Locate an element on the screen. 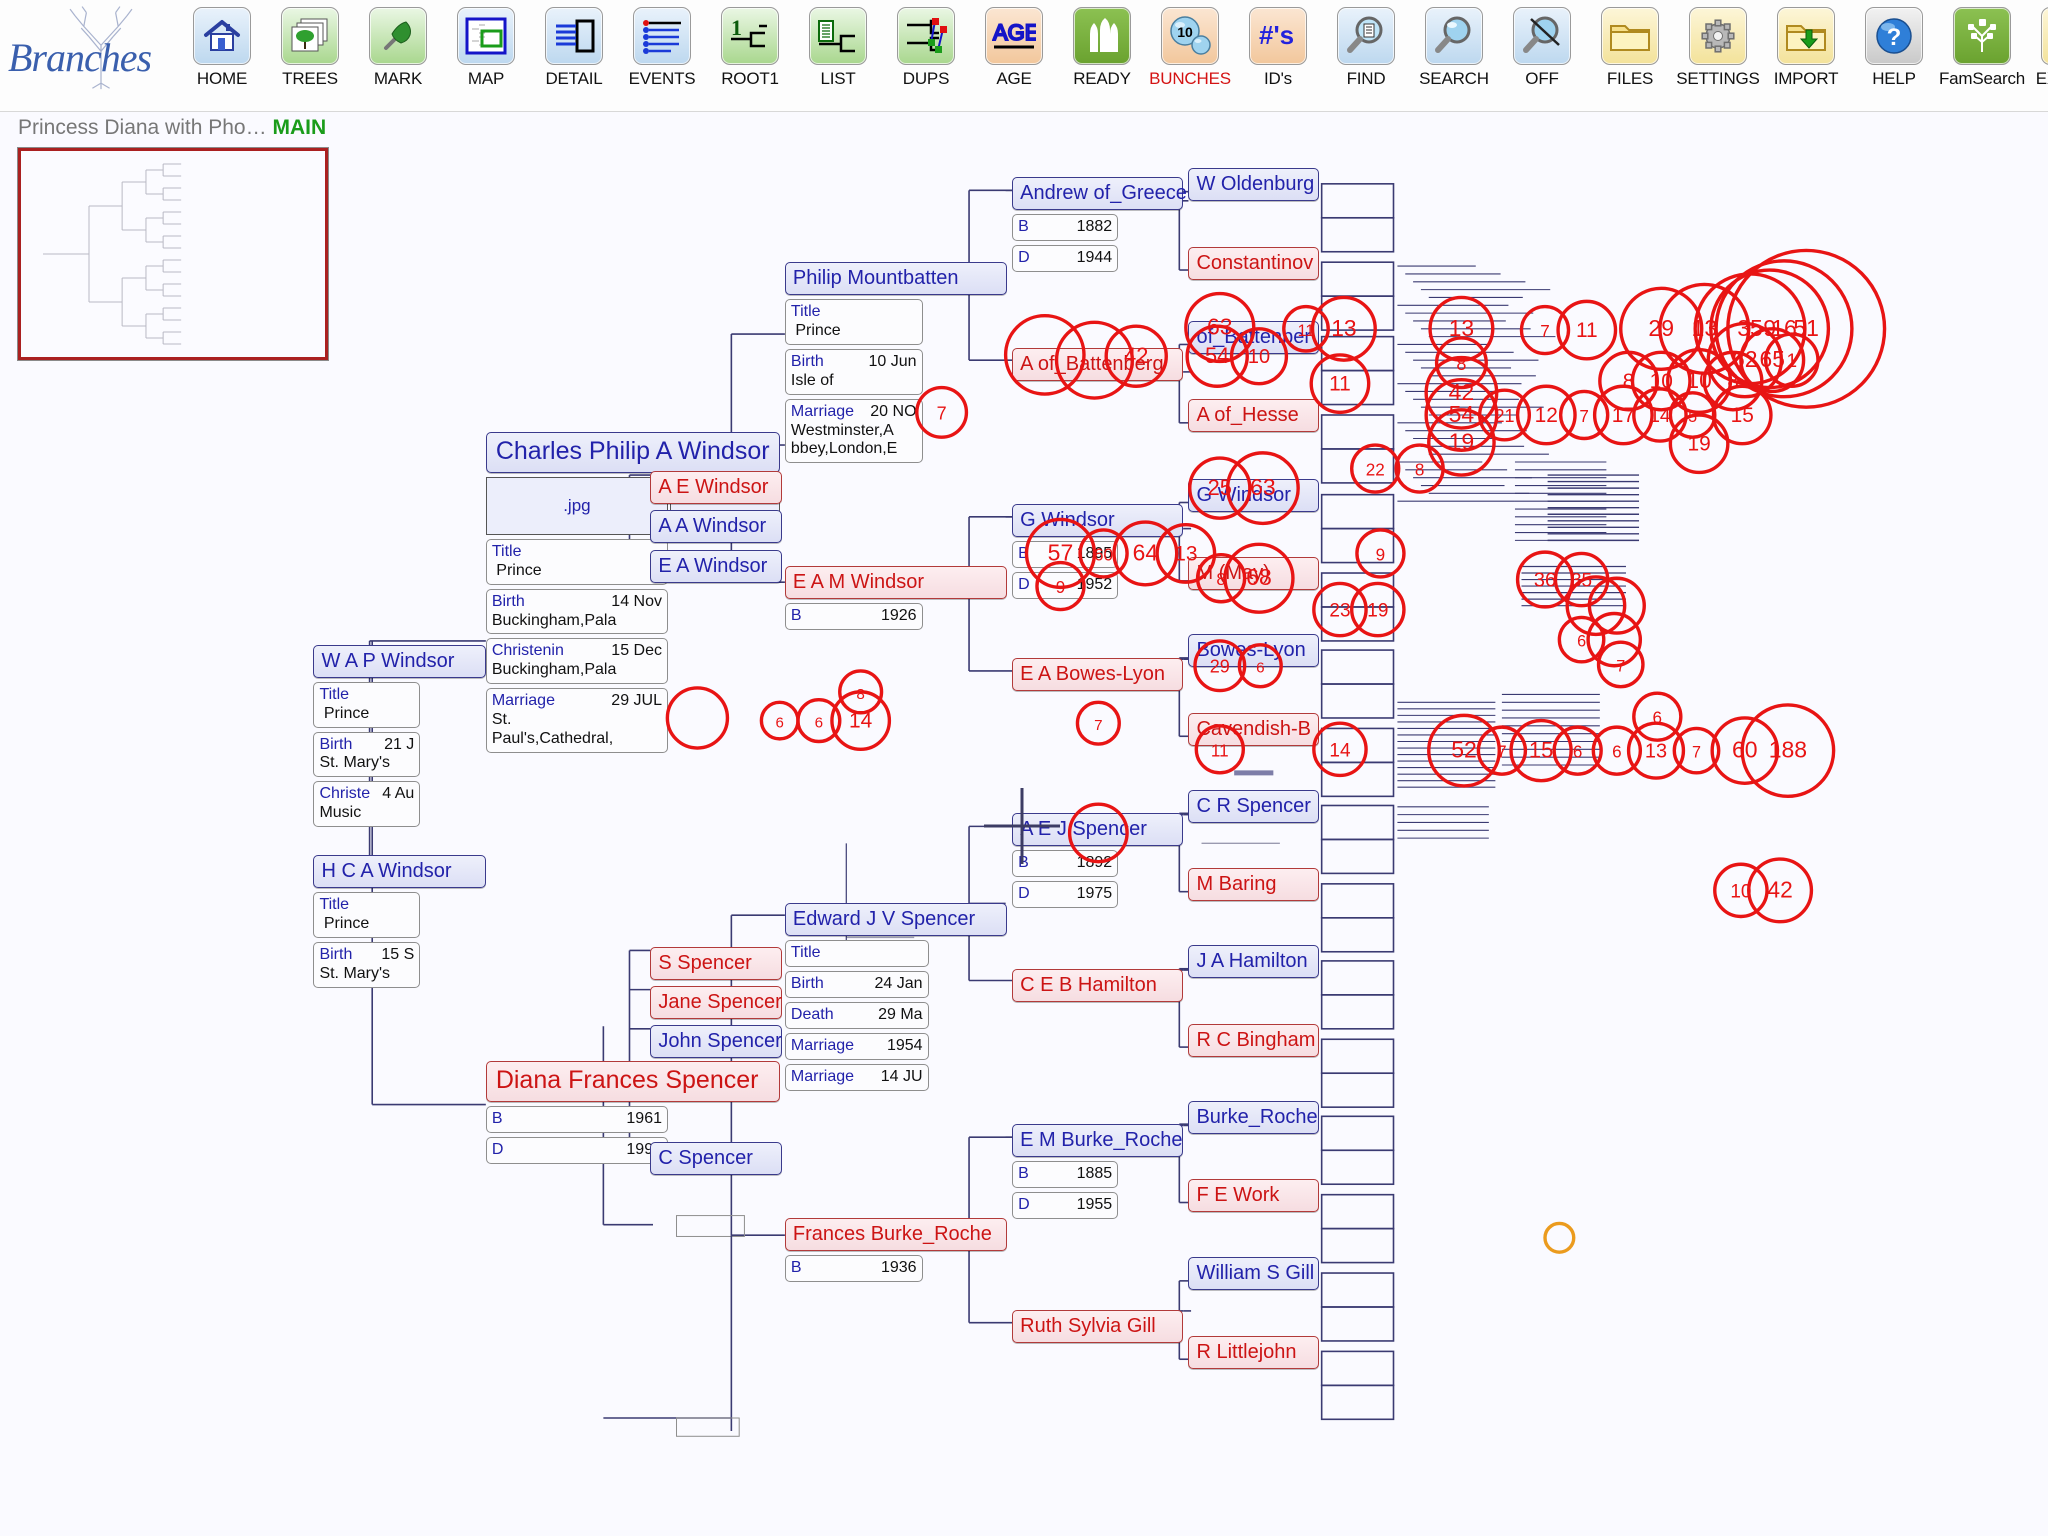 The height and width of the screenshot is (1536, 2048). person-name-bar: Burke_Roche is located at coordinates (1254, 1117).